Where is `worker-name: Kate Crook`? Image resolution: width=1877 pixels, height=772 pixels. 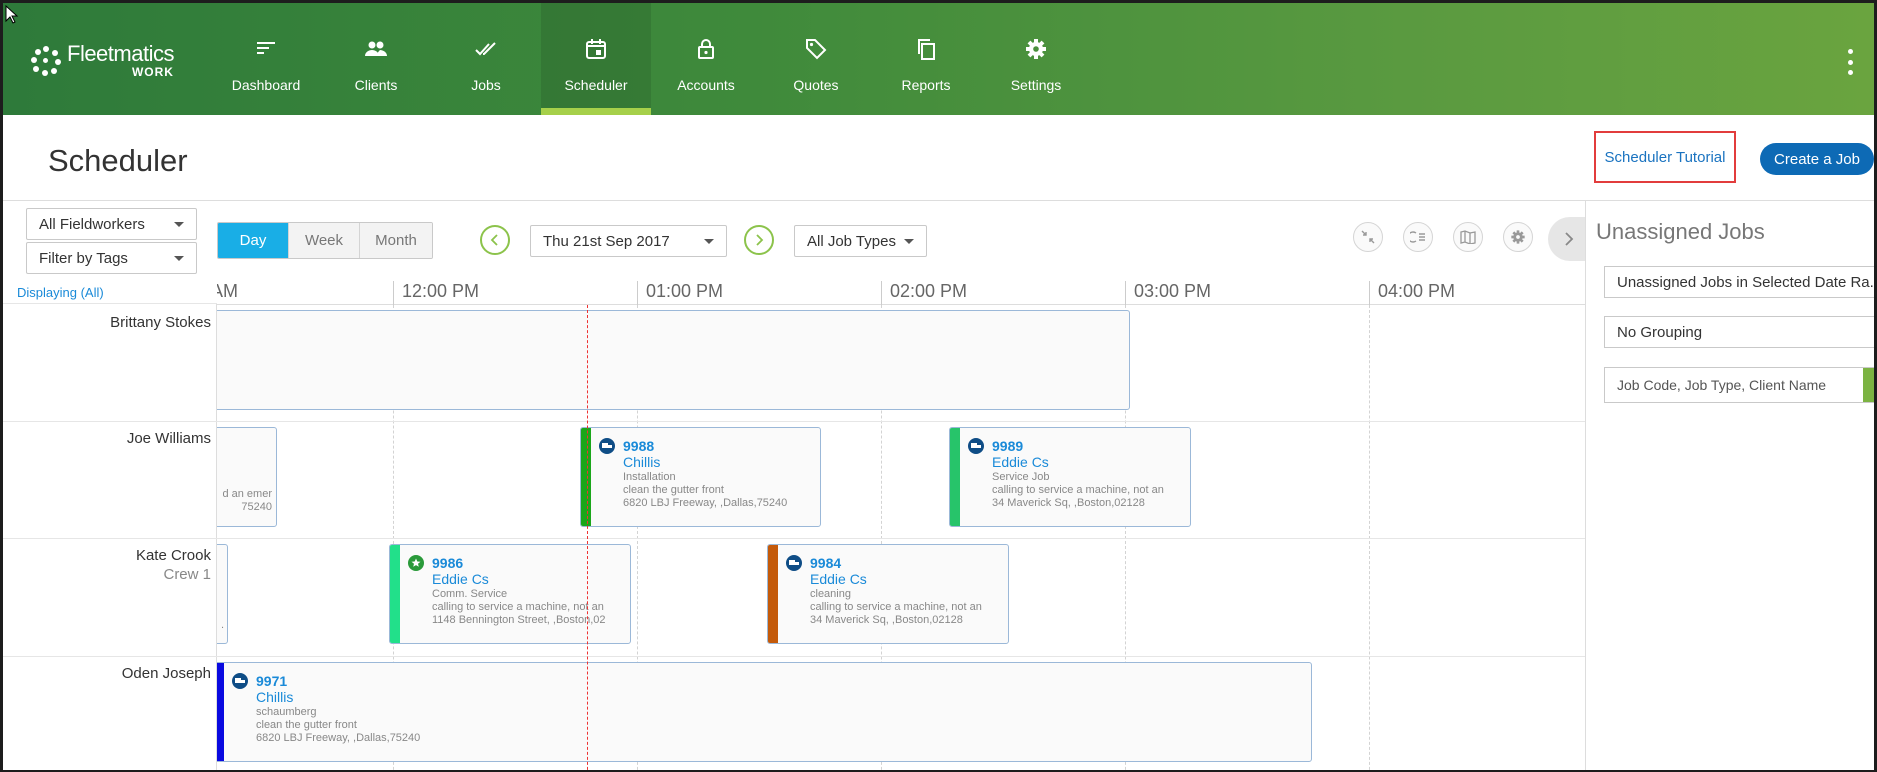 worker-name: Kate Crook is located at coordinates (173, 555).